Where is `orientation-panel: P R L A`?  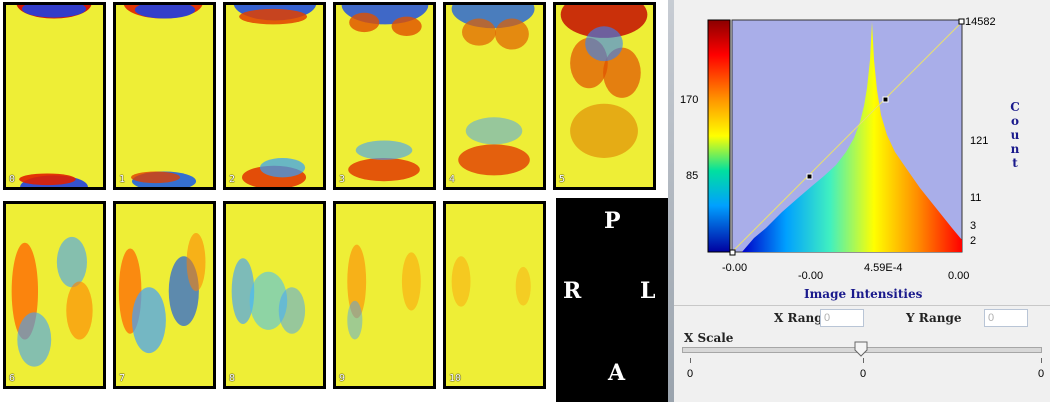
orientation-panel: P R L A is located at coordinates (612, 300).